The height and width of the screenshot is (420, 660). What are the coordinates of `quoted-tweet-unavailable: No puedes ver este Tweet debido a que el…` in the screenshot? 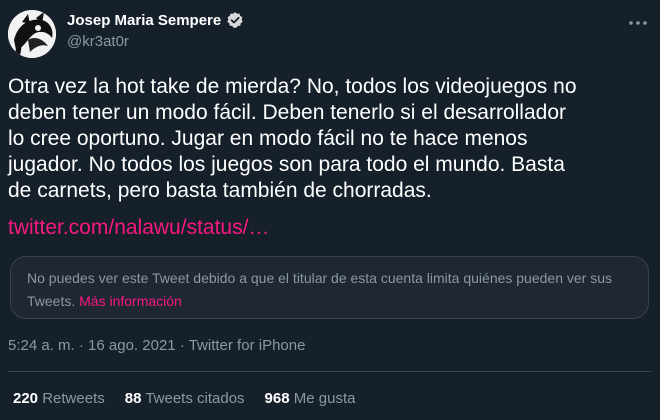 It's located at (329, 287).